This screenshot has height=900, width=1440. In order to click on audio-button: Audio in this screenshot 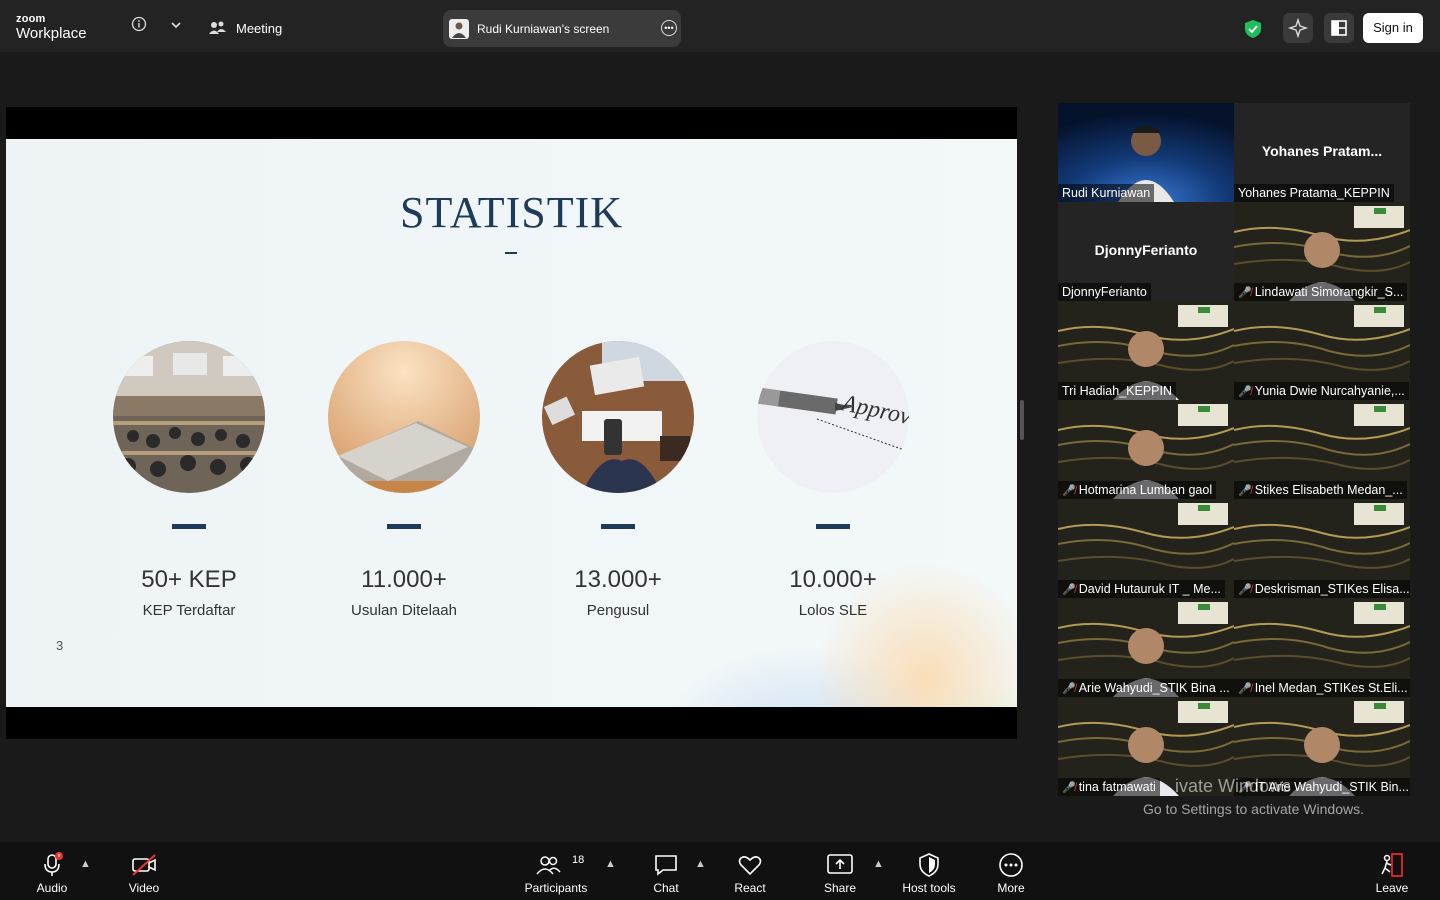, I will do `click(52, 873)`.